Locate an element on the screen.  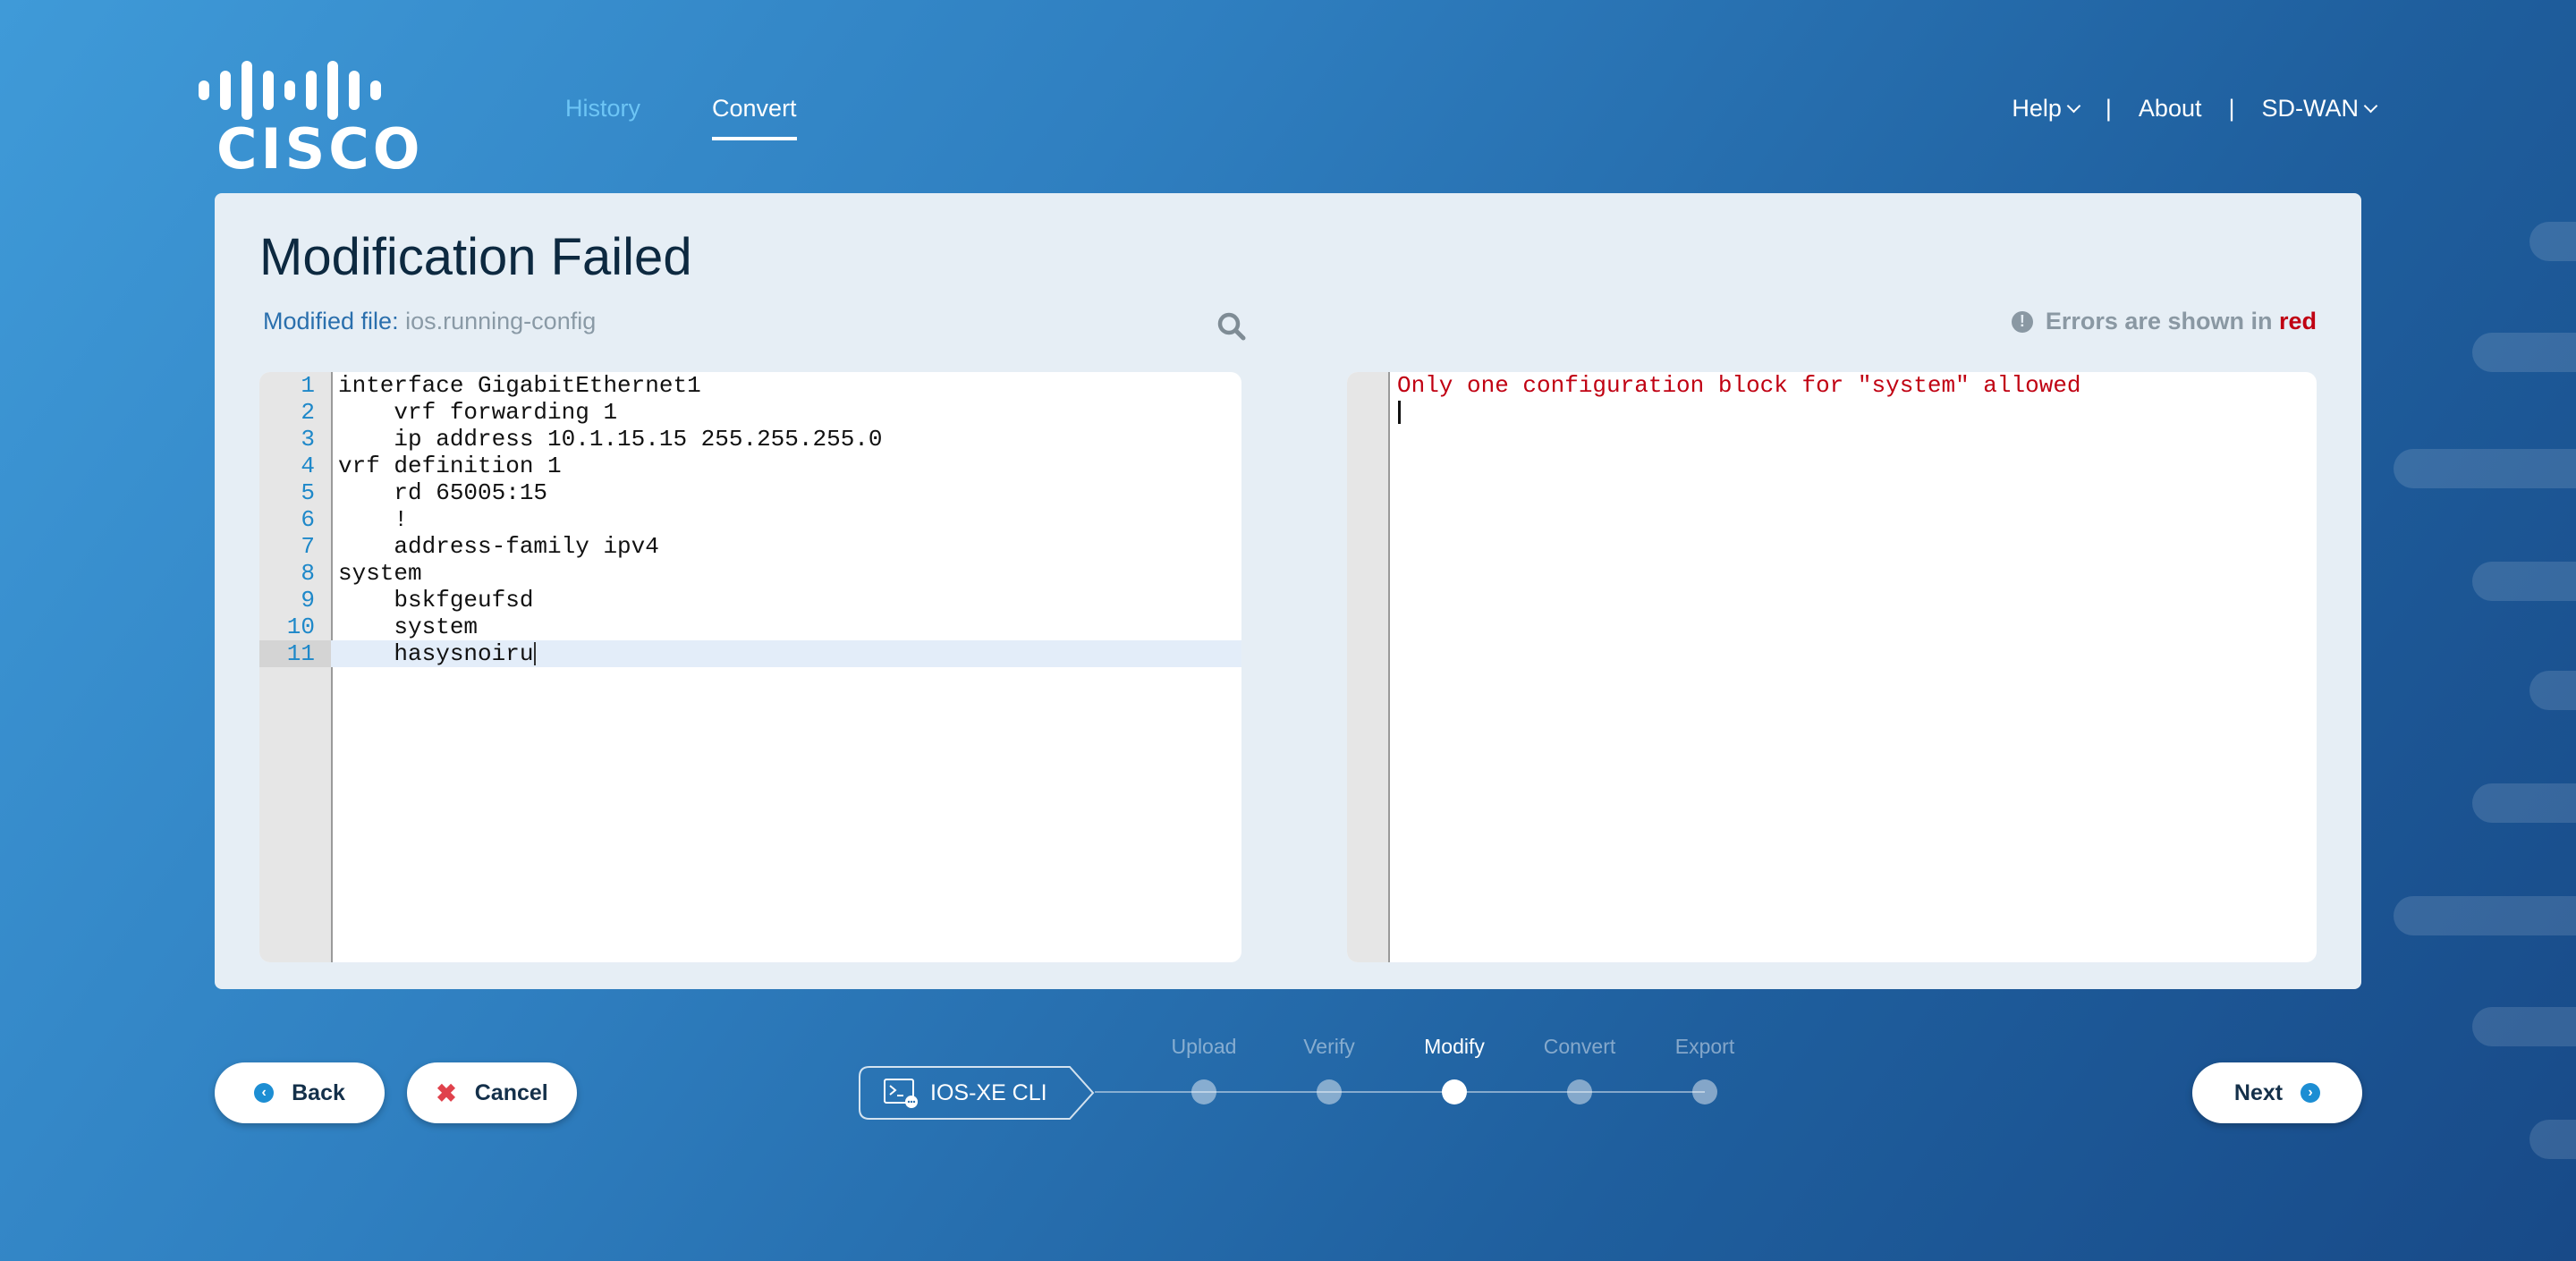
nav-convert: Convert is located at coordinates (754, 118).